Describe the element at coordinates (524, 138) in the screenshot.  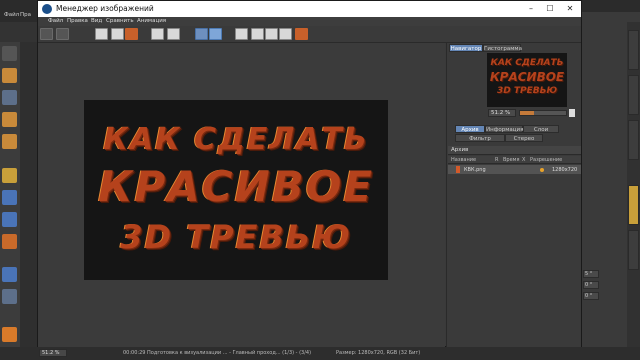
I see `tab-stereo: Стерео` at that location.